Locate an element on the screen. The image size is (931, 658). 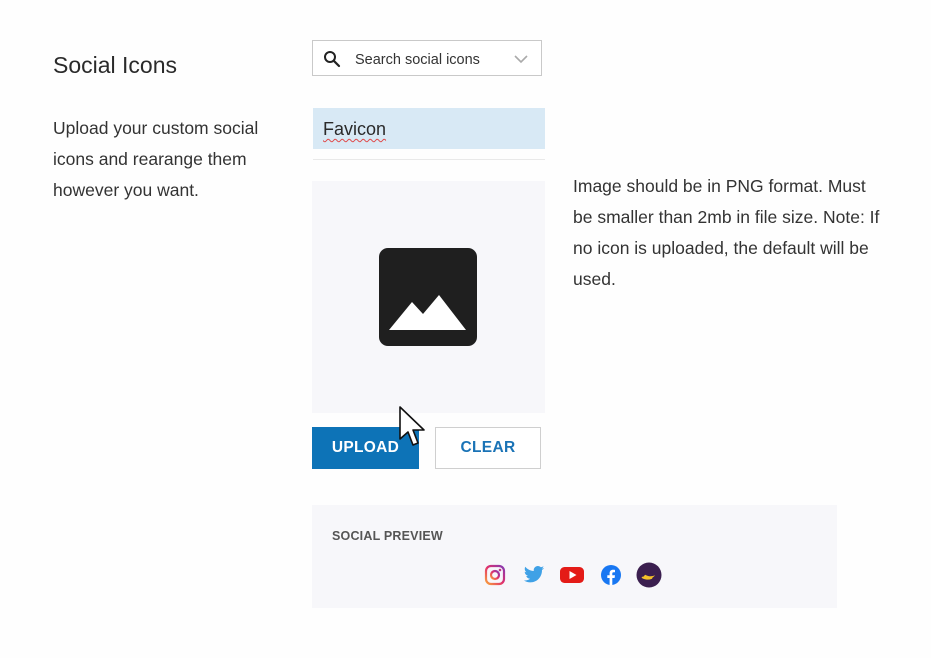
instagram-icon is located at coordinates (495, 575).